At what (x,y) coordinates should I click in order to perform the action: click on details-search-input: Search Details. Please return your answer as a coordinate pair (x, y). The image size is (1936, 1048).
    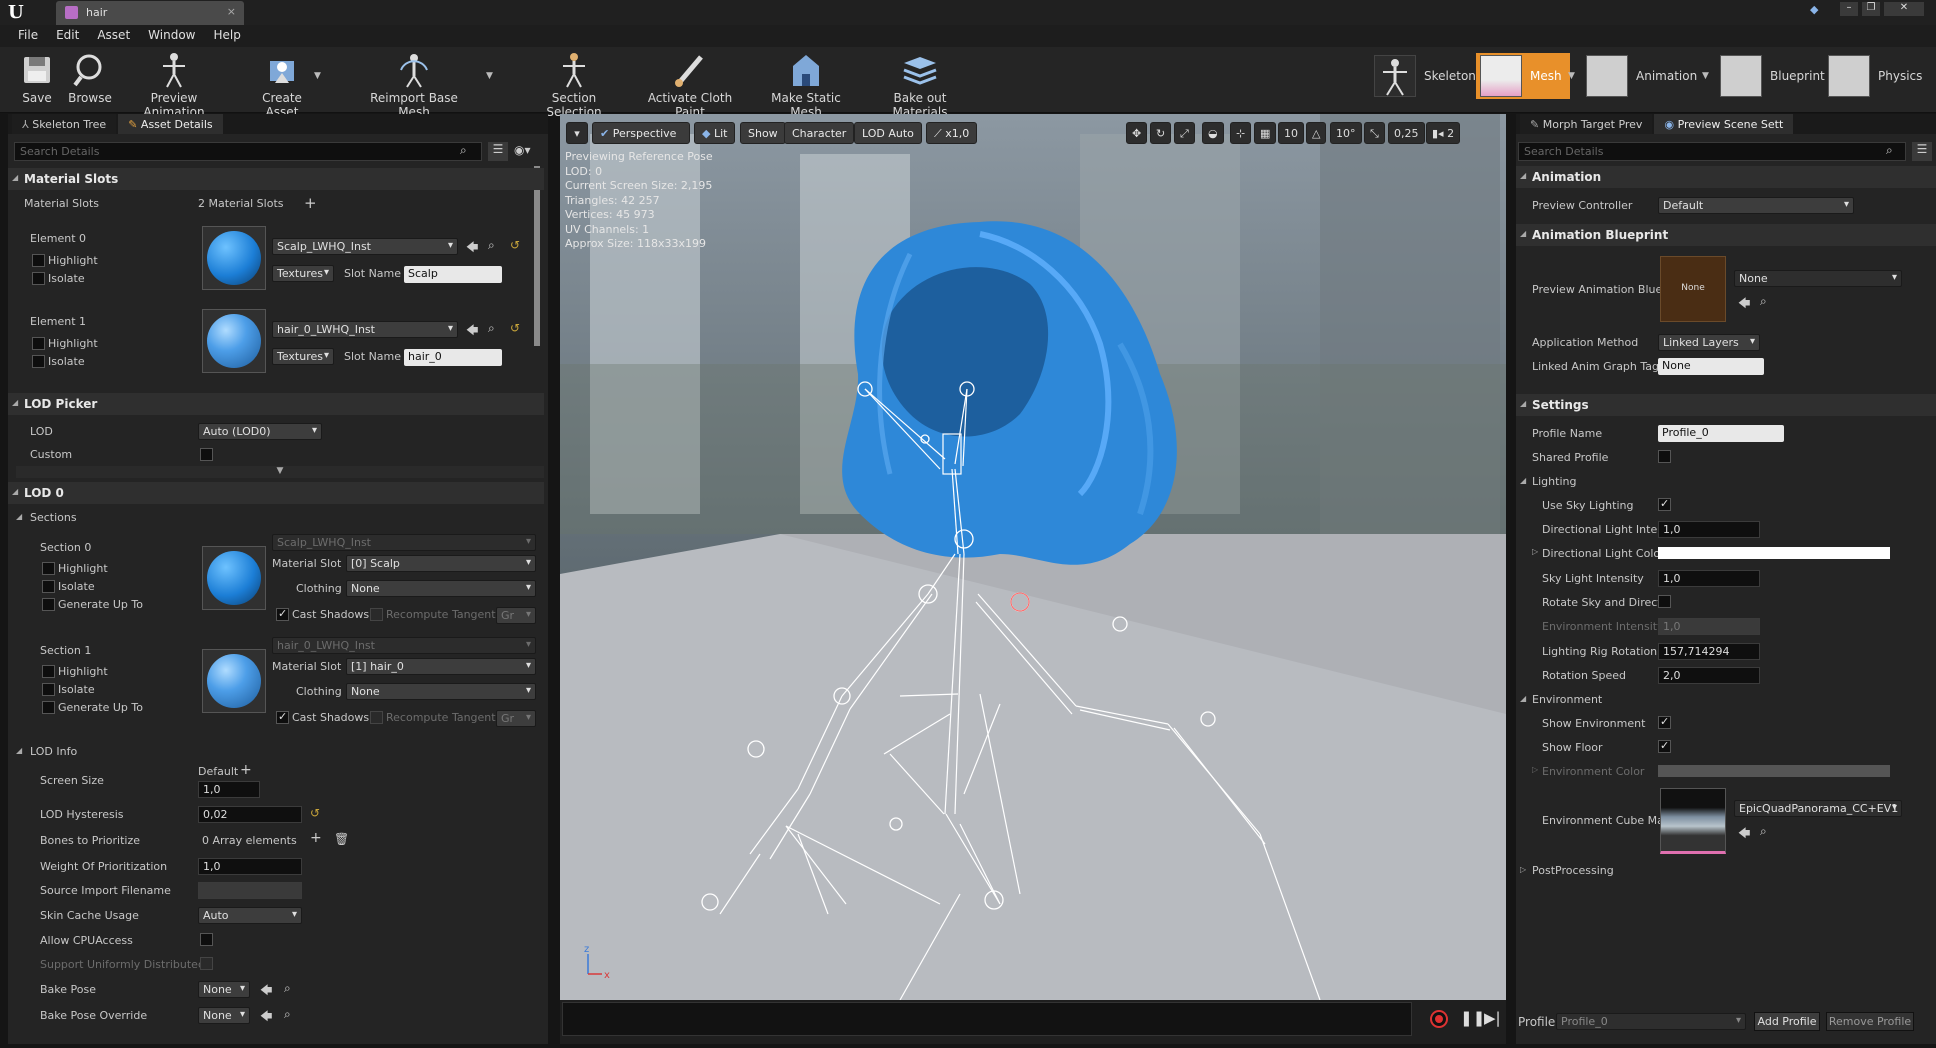
    Looking at the image, I should click on (248, 151).